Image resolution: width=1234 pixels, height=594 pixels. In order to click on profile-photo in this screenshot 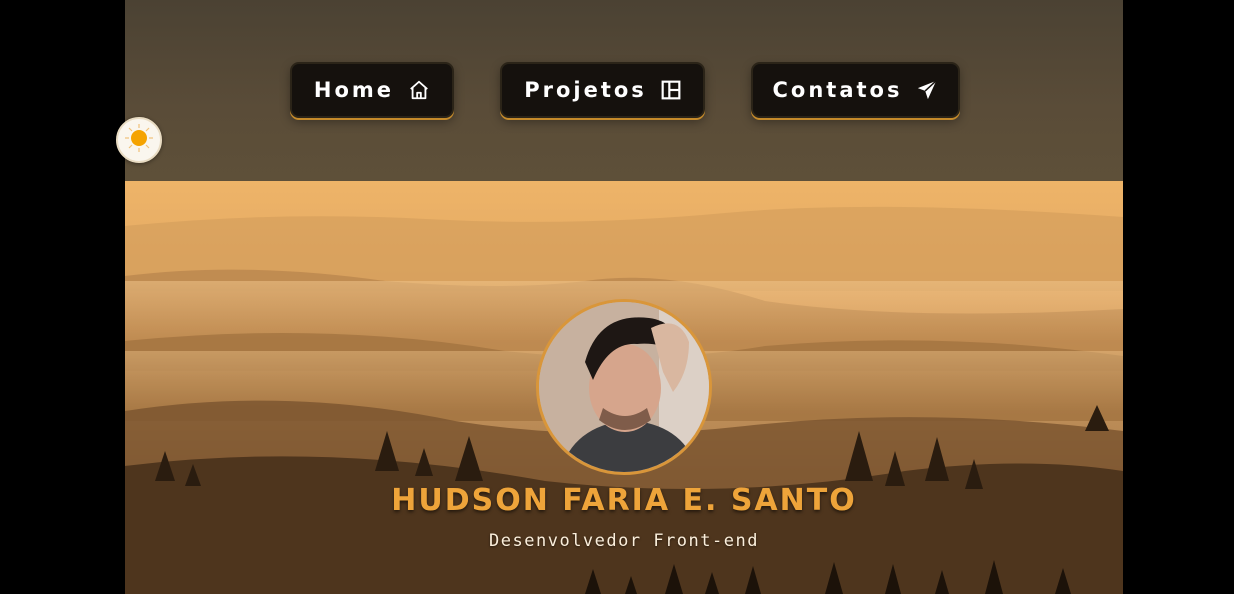, I will do `click(624, 387)`.